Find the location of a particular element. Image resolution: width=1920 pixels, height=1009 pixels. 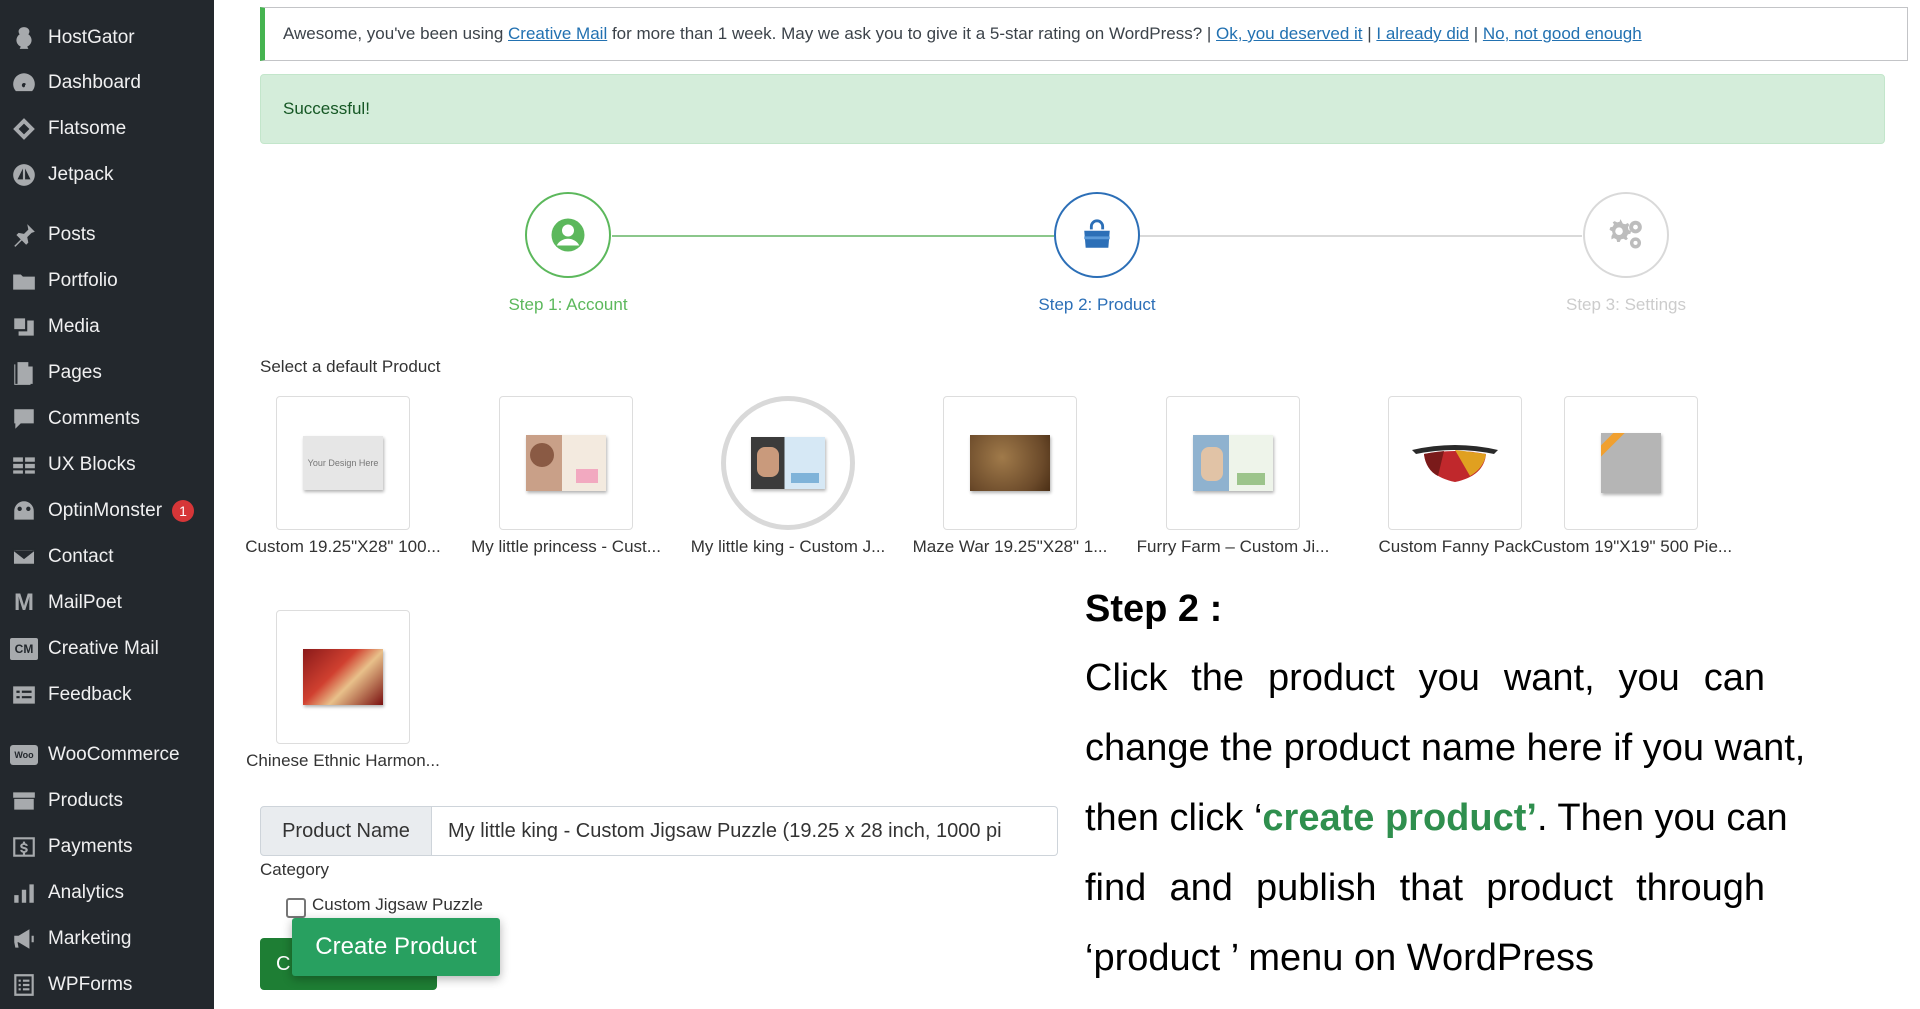

sidebar-item-contact: Contact is located at coordinates (107, 557).